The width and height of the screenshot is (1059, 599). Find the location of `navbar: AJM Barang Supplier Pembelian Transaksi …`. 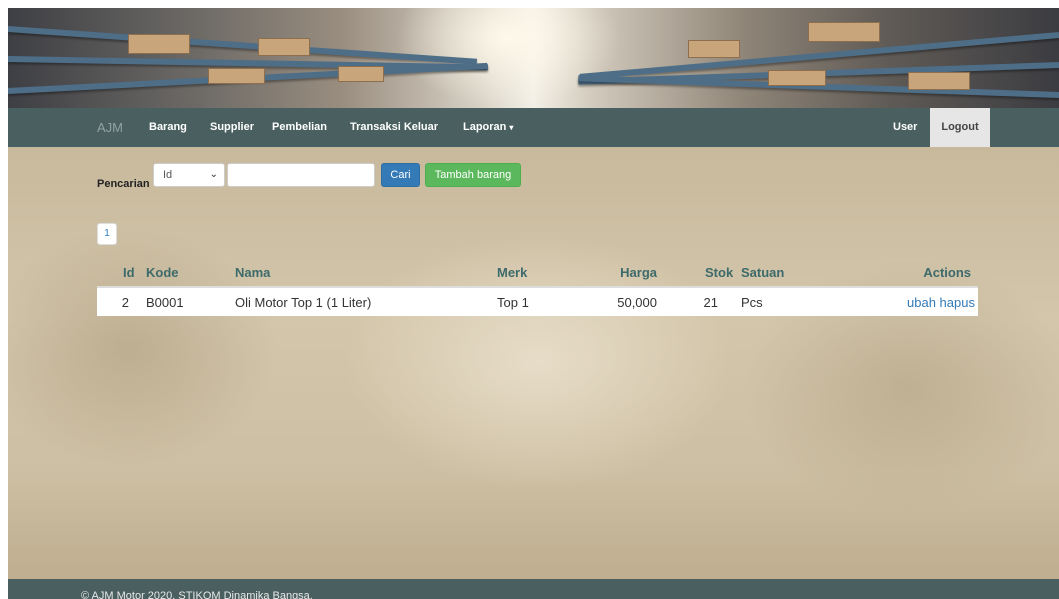

navbar: AJM Barang Supplier Pembelian Transaksi … is located at coordinates (533, 127).